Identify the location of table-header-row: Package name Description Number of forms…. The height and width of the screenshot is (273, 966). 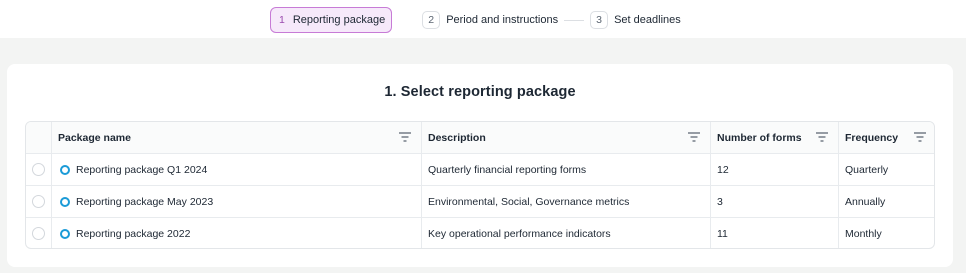
(480, 137).